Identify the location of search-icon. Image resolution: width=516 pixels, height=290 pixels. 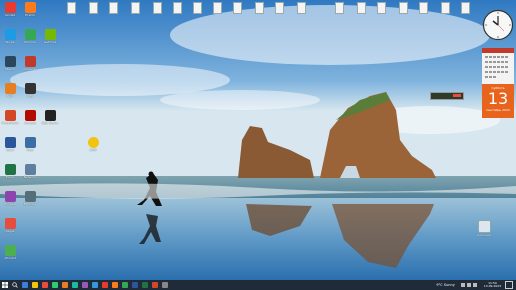
(15, 285).